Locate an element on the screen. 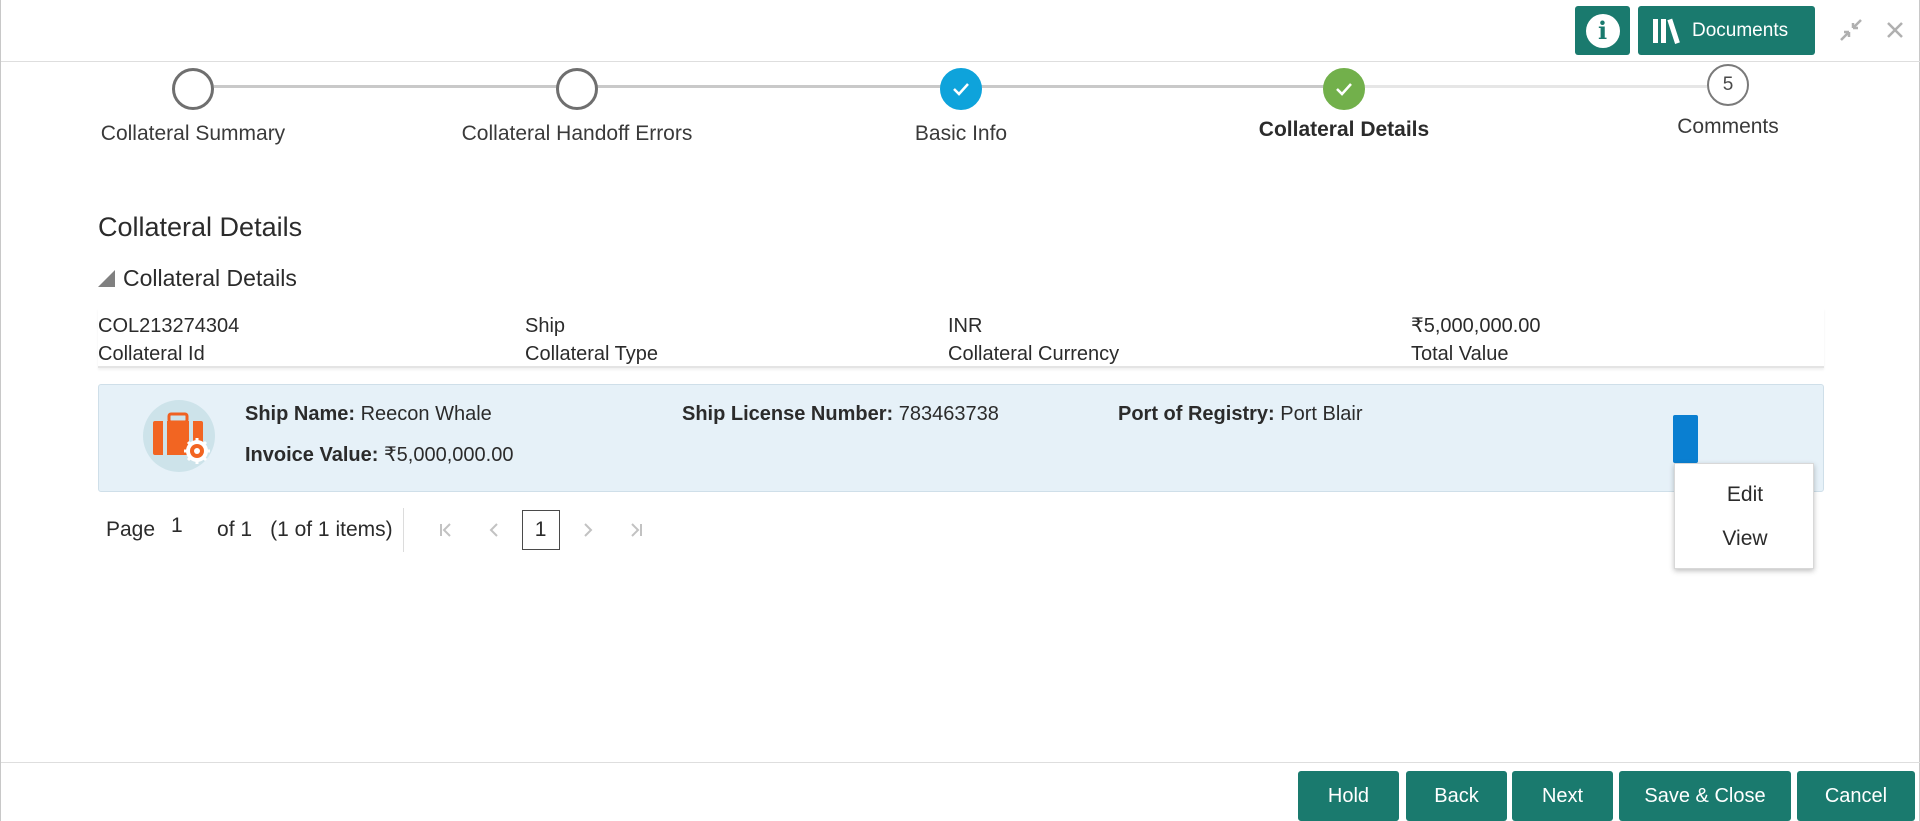 The height and width of the screenshot is (821, 1920). library-icon is located at coordinates (1666, 31).